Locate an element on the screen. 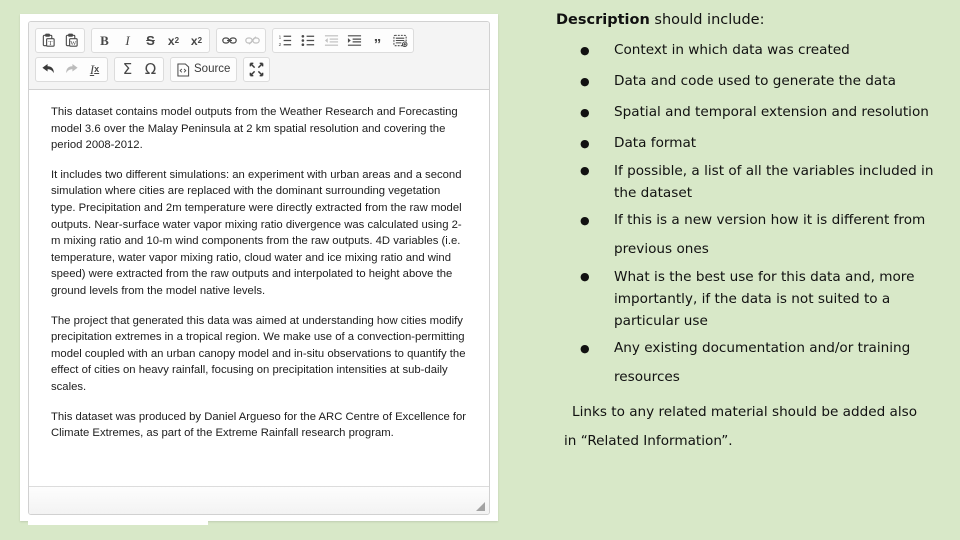 The height and width of the screenshot is (540, 960). toolbar-row-1: T W B I S x 2 x 2 1 2 ” is located at coordinates (260, 40).